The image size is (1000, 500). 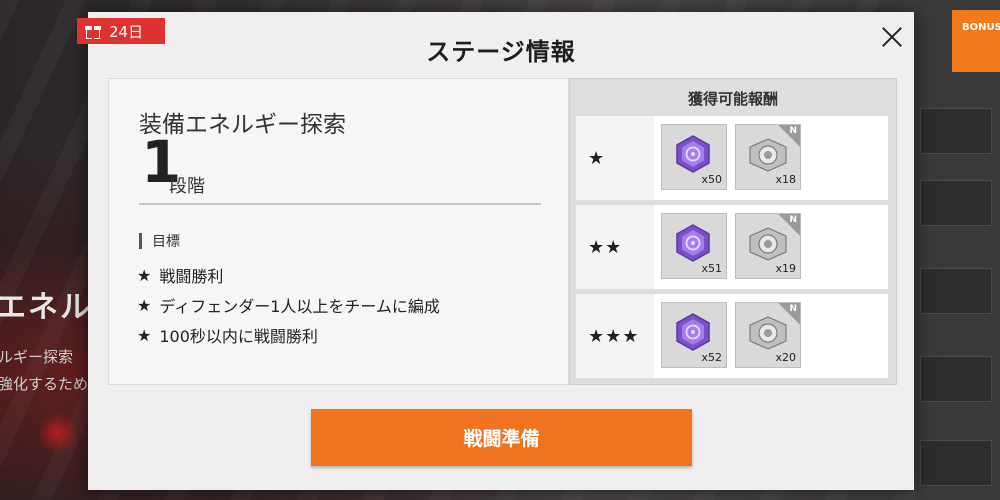 What do you see at coordinates (981, 27) in the screenshot?
I see `bonus-label: BONUS` at bounding box center [981, 27].